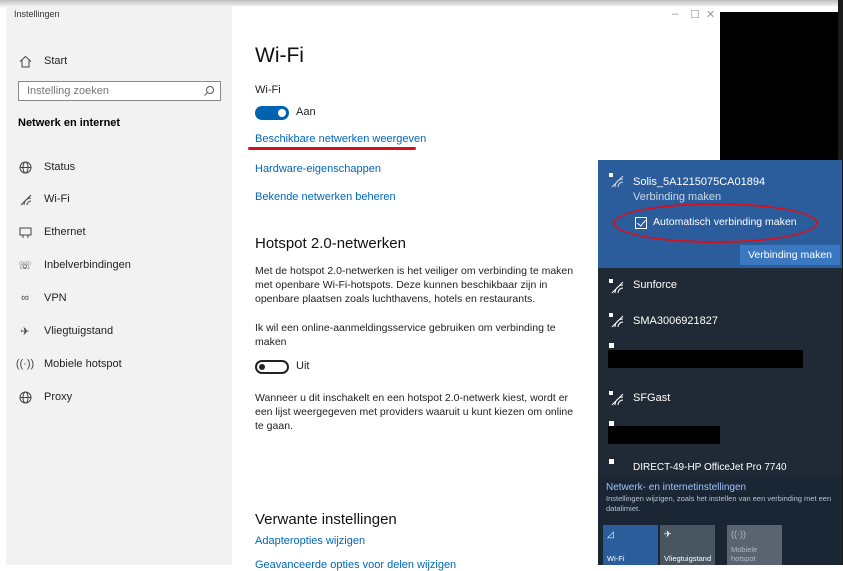 The height and width of the screenshot is (571, 843). I want to click on ethernet-icon, so click(25, 232).